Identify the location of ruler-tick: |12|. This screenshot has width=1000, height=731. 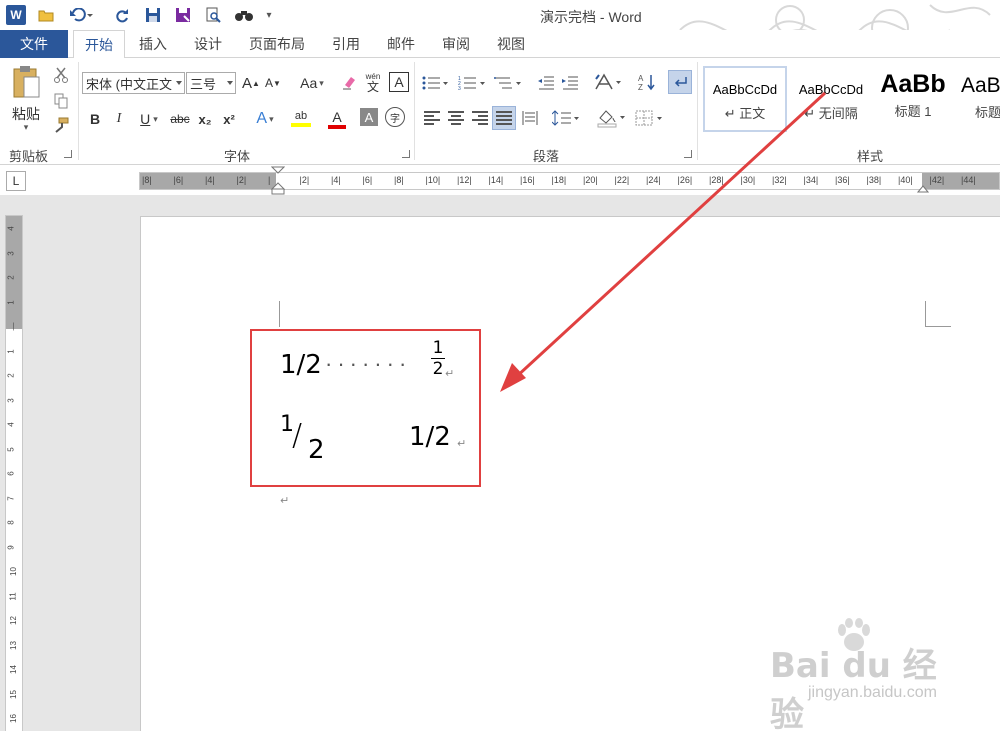
(464, 180).